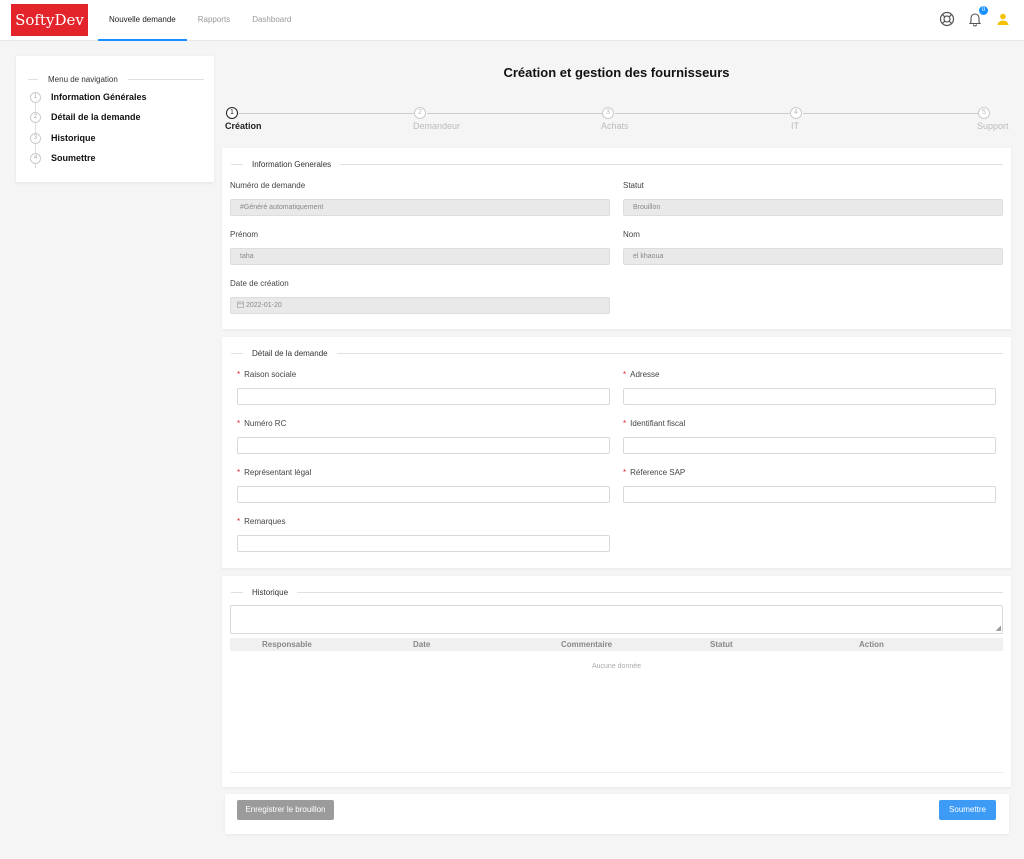 This screenshot has height=859, width=1024. Describe the element at coordinates (615, 126) in the screenshot. I see `step-label: Achats` at that location.